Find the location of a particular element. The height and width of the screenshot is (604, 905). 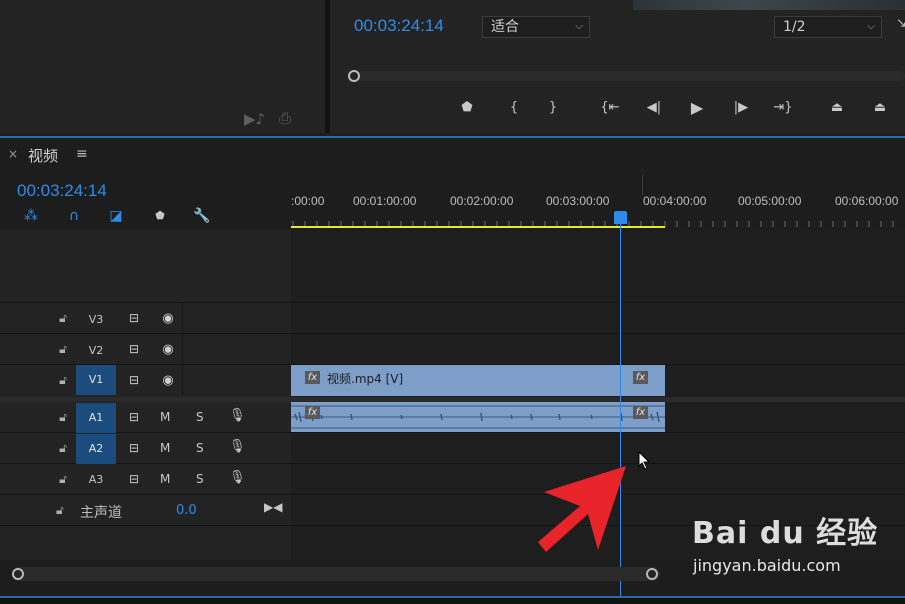

track-target-a2: A2 is located at coordinates (96, 449).